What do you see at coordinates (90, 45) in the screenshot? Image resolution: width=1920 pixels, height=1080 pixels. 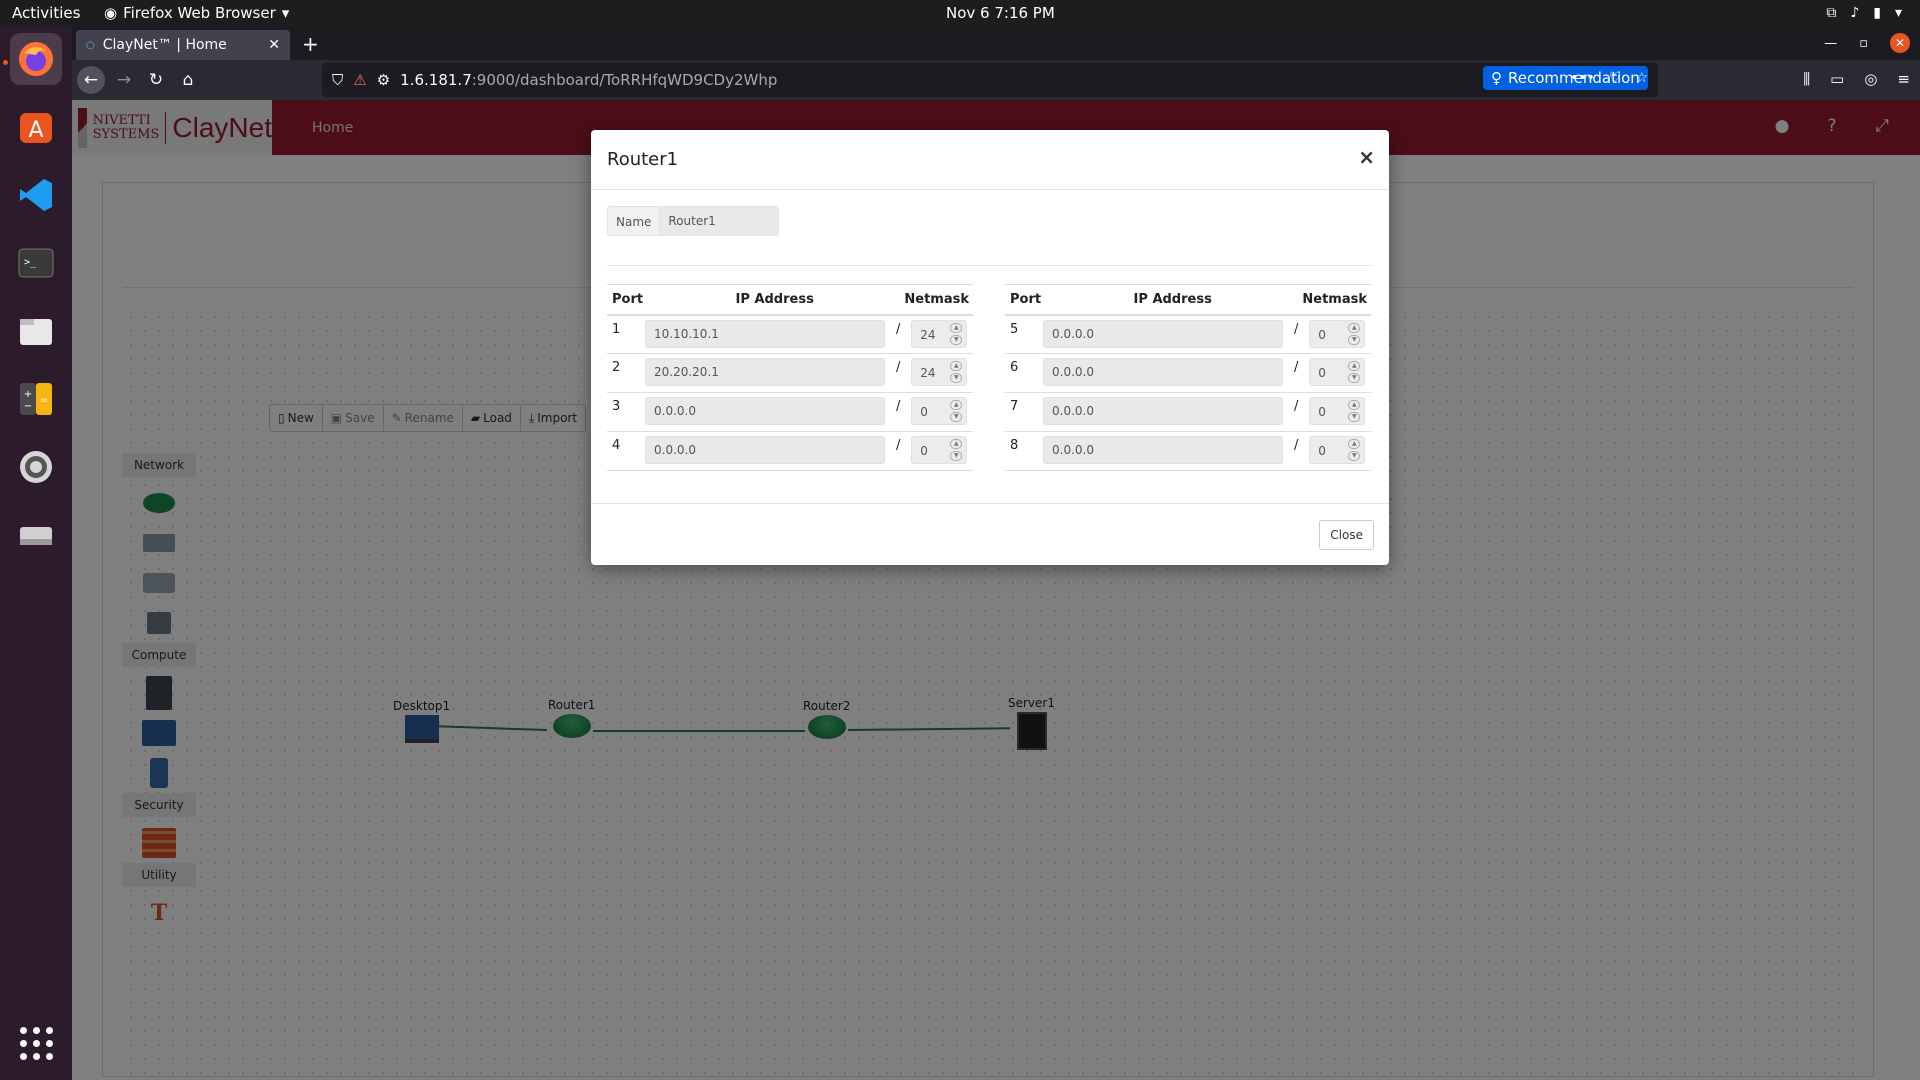 I see `tab-favicon-icon: ○` at bounding box center [90, 45].